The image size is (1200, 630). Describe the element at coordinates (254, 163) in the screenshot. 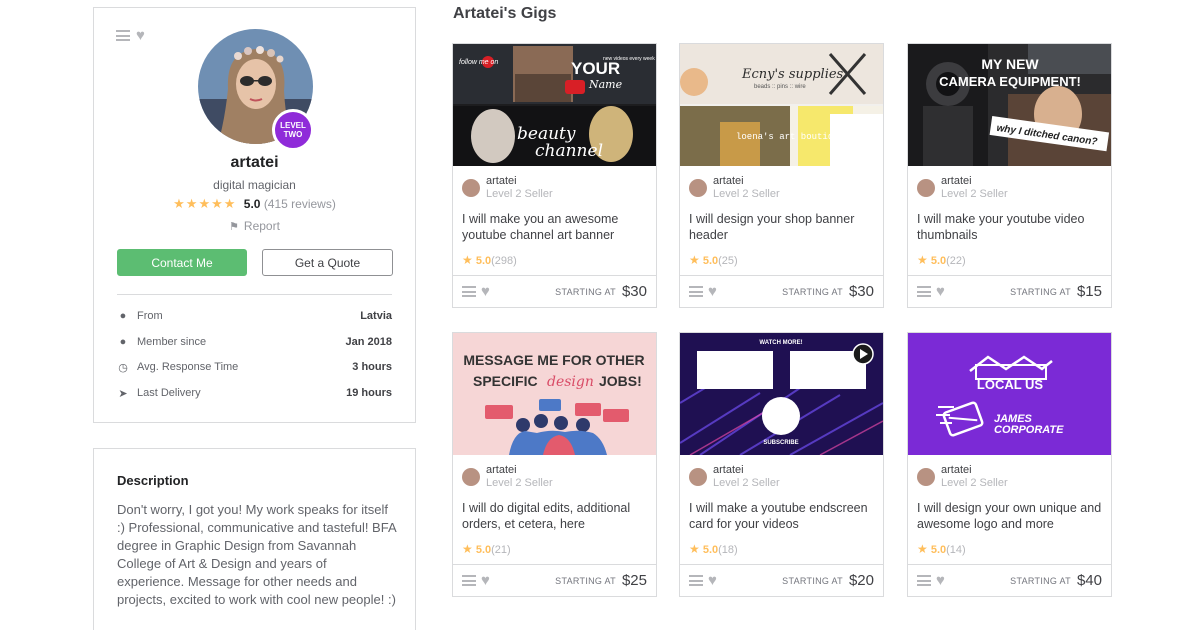

I see `username: artatei` at that location.